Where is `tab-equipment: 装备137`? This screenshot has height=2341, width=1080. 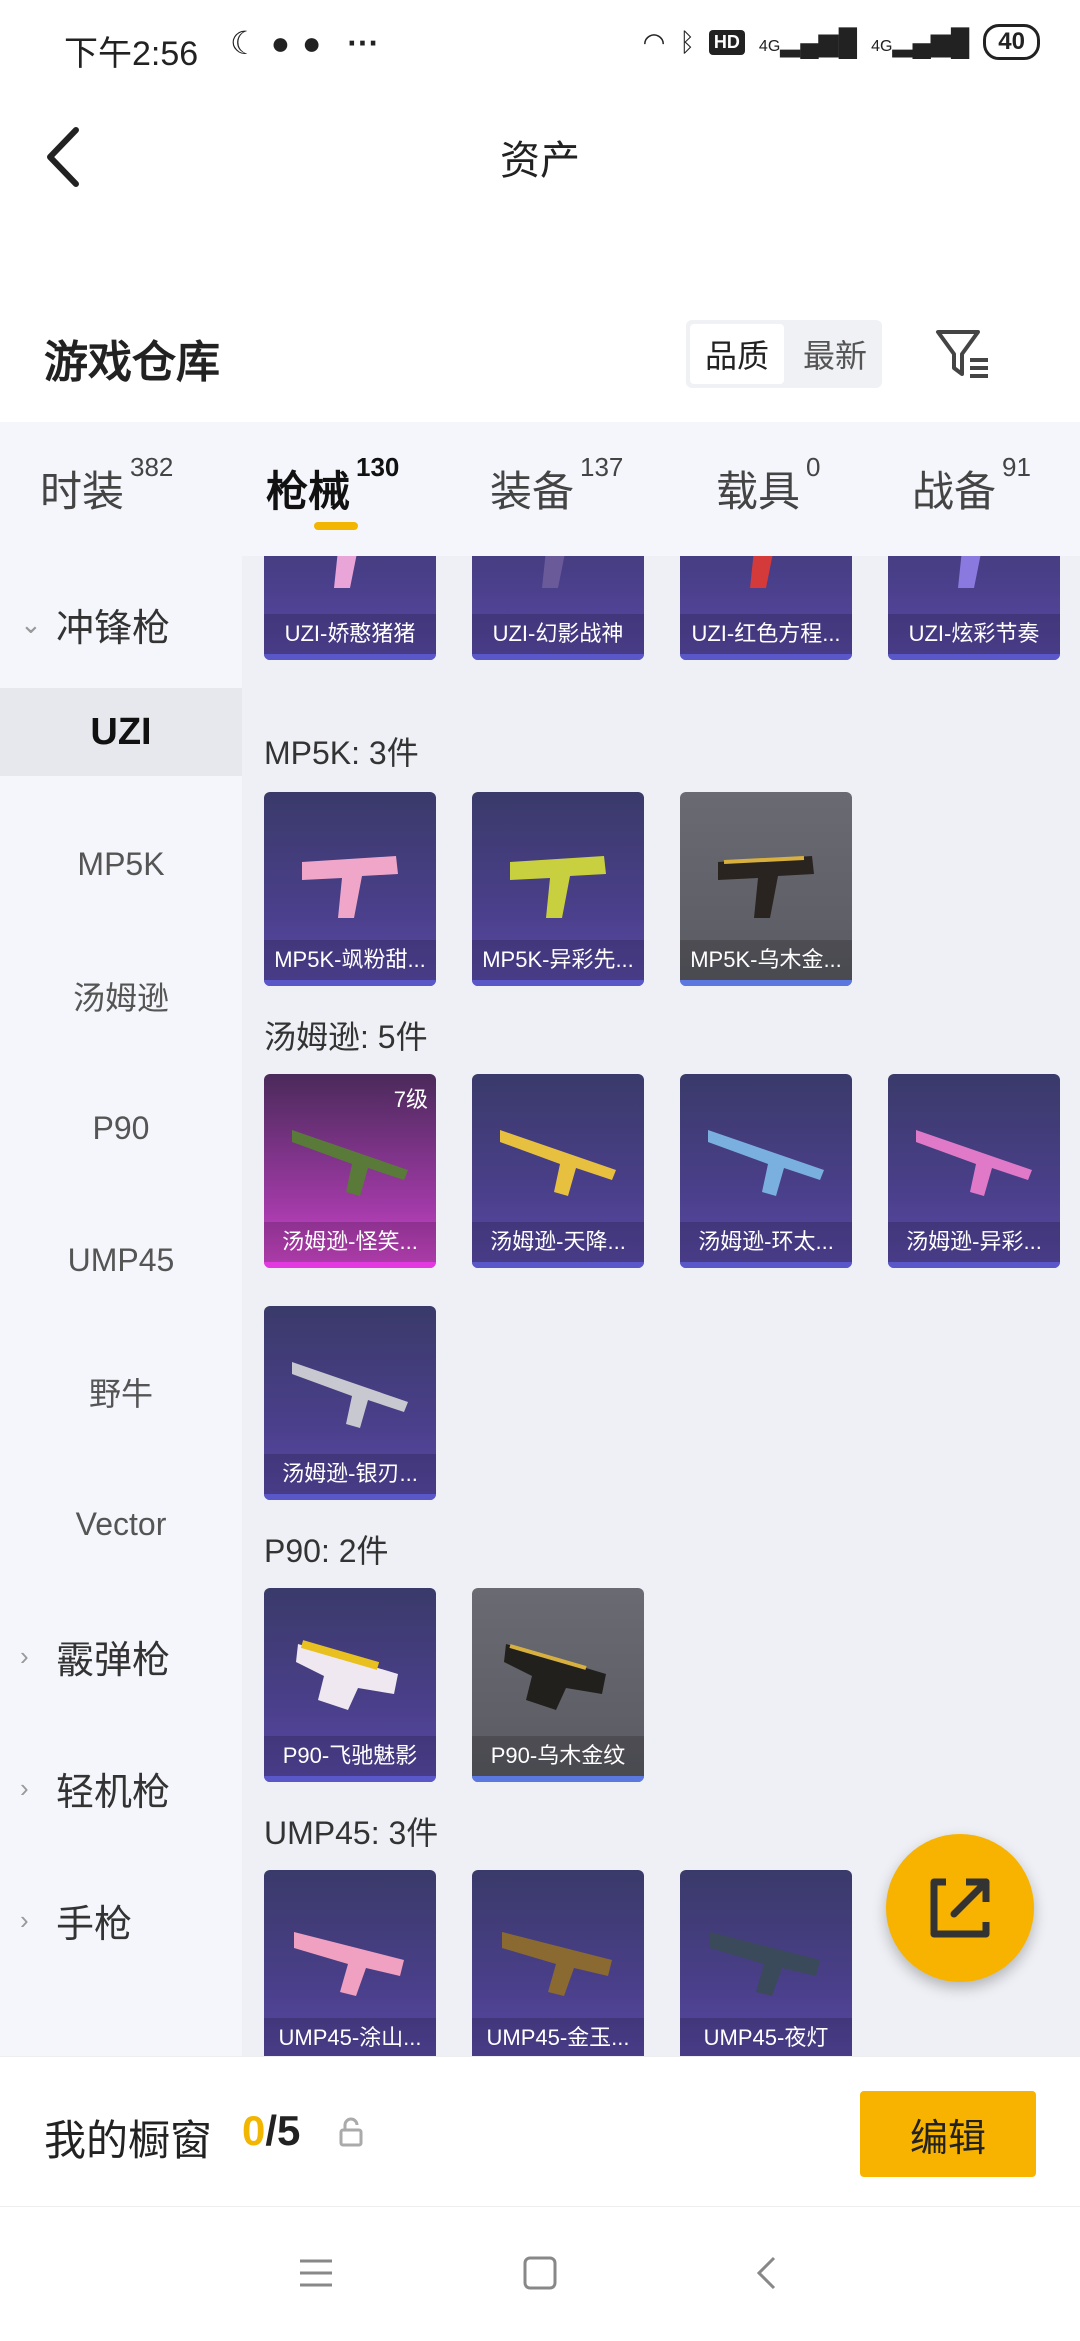 tab-equipment: 装备137 is located at coordinates (556, 485).